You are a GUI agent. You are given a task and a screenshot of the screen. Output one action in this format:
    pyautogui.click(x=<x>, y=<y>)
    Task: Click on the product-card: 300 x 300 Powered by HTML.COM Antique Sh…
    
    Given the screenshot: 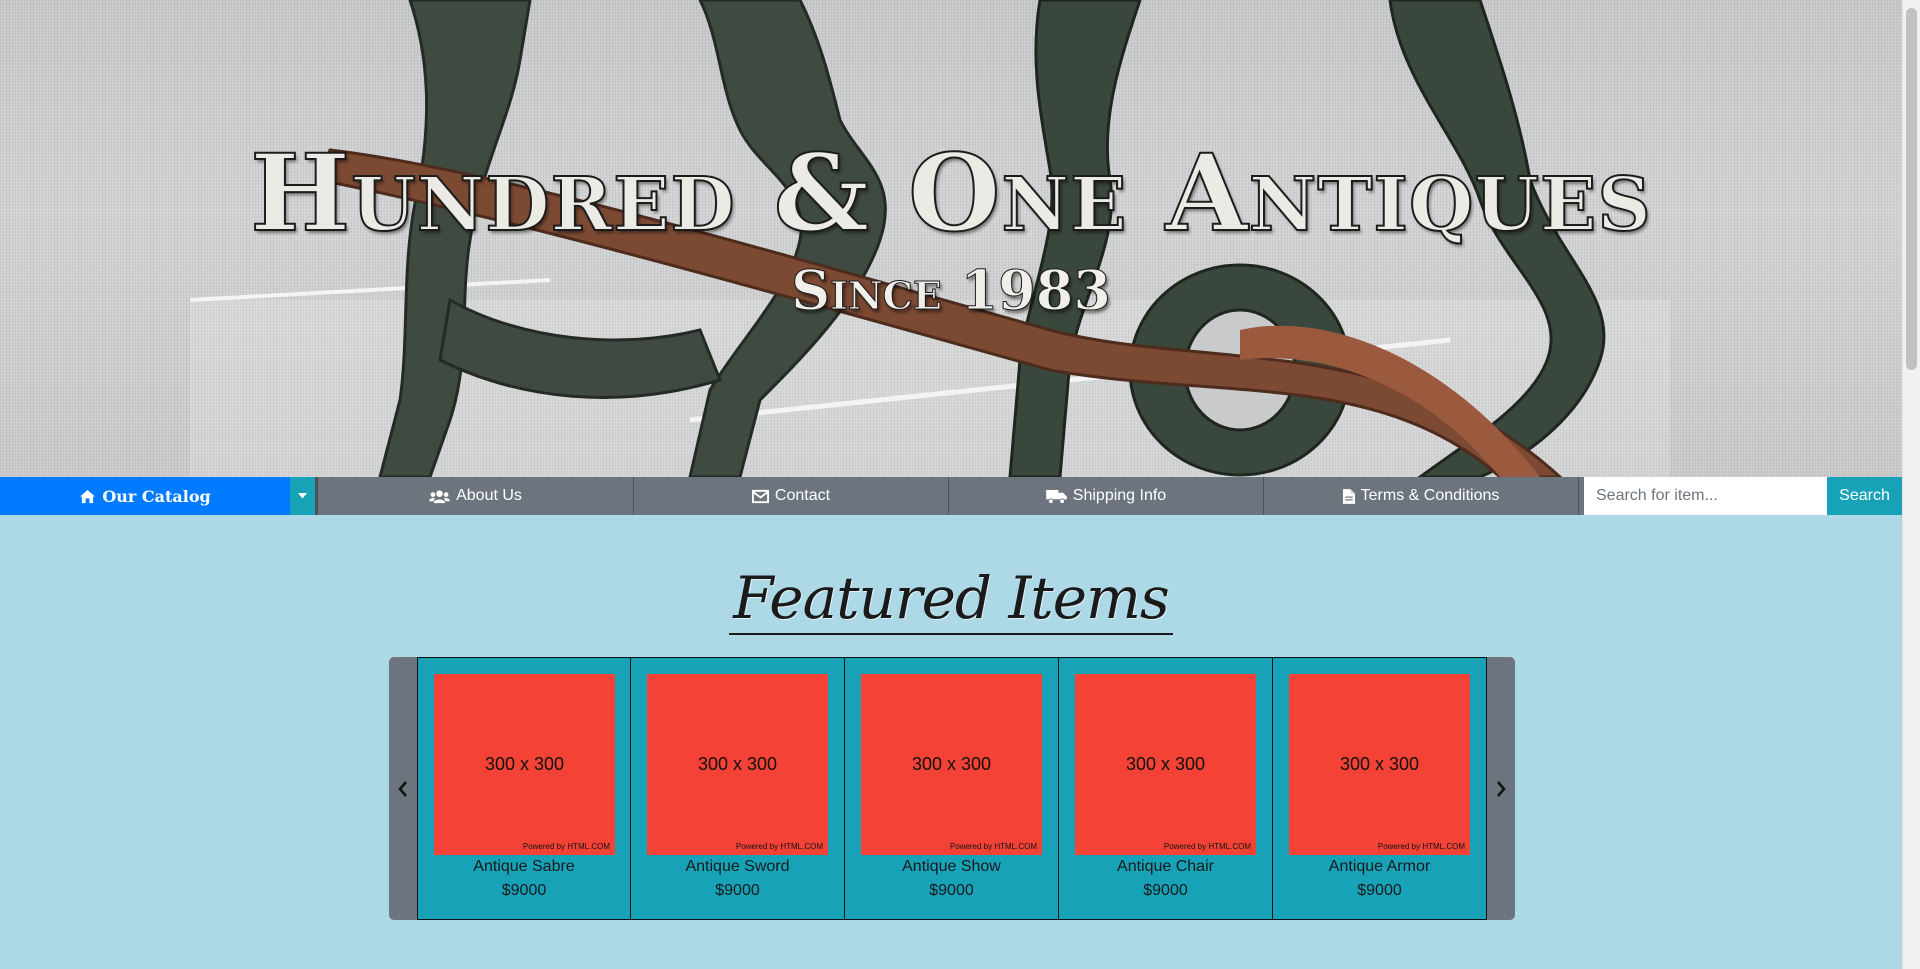 What is the action you would take?
    pyautogui.click(x=952, y=788)
    